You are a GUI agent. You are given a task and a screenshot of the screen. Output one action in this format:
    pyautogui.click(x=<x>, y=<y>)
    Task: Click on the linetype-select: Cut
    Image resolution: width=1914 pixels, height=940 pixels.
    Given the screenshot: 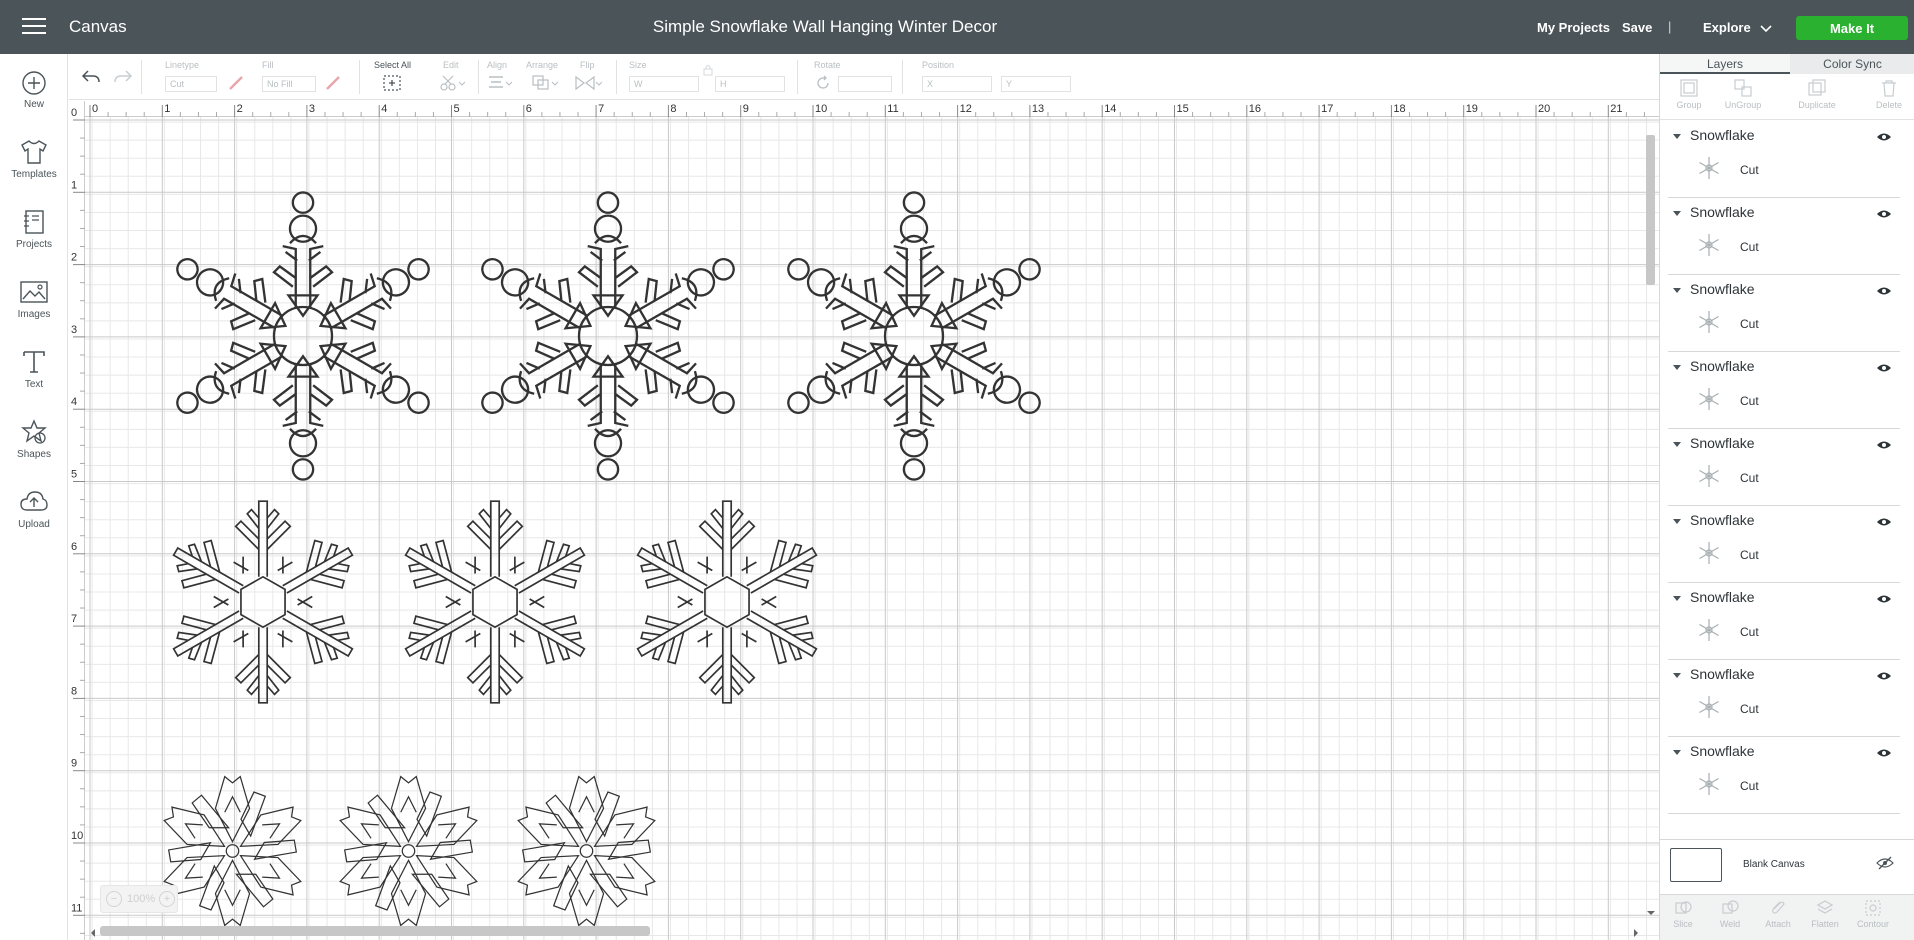 What is the action you would take?
    pyautogui.click(x=191, y=84)
    